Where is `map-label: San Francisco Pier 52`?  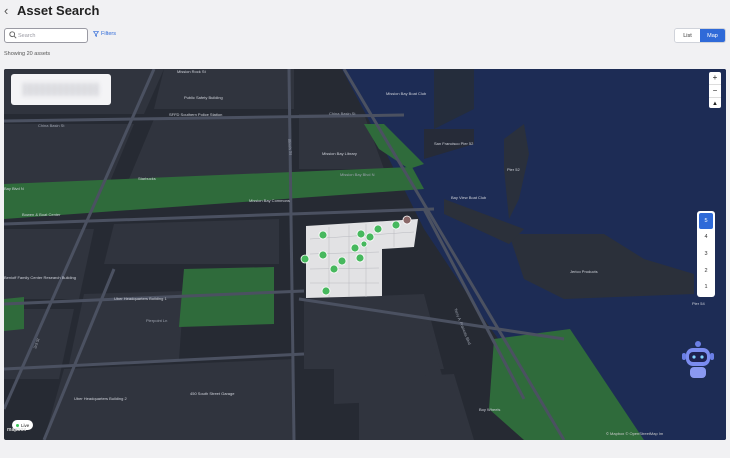 map-label: San Francisco Pier 52 is located at coordinates (454, 143).